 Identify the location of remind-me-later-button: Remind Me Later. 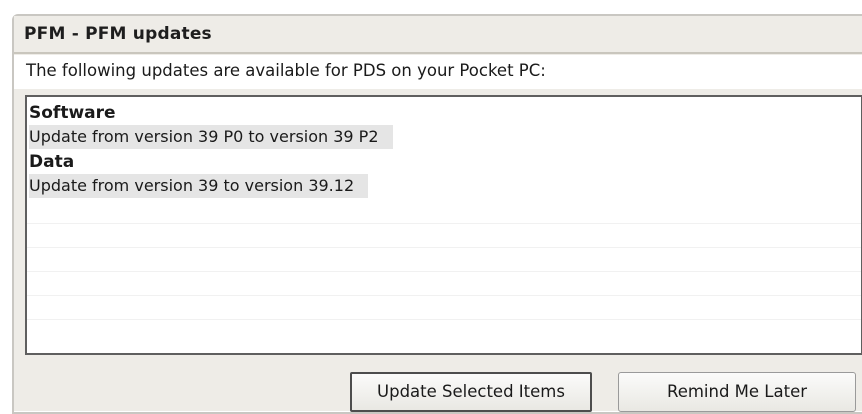
(737, 392).